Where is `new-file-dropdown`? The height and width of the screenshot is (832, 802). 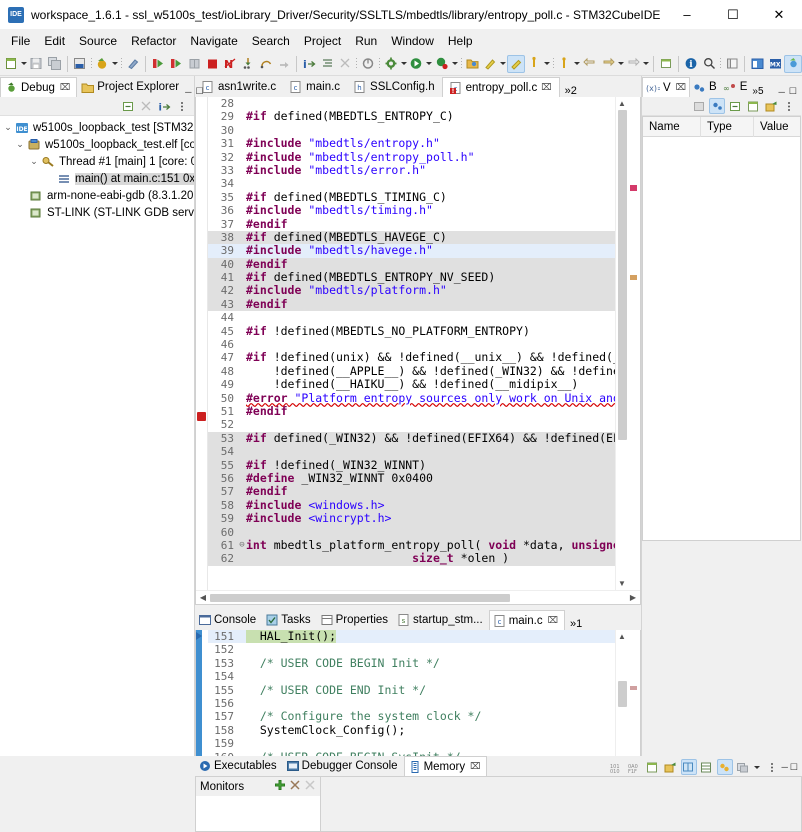
new-file-dropdown is located at coordinates (24, 64).